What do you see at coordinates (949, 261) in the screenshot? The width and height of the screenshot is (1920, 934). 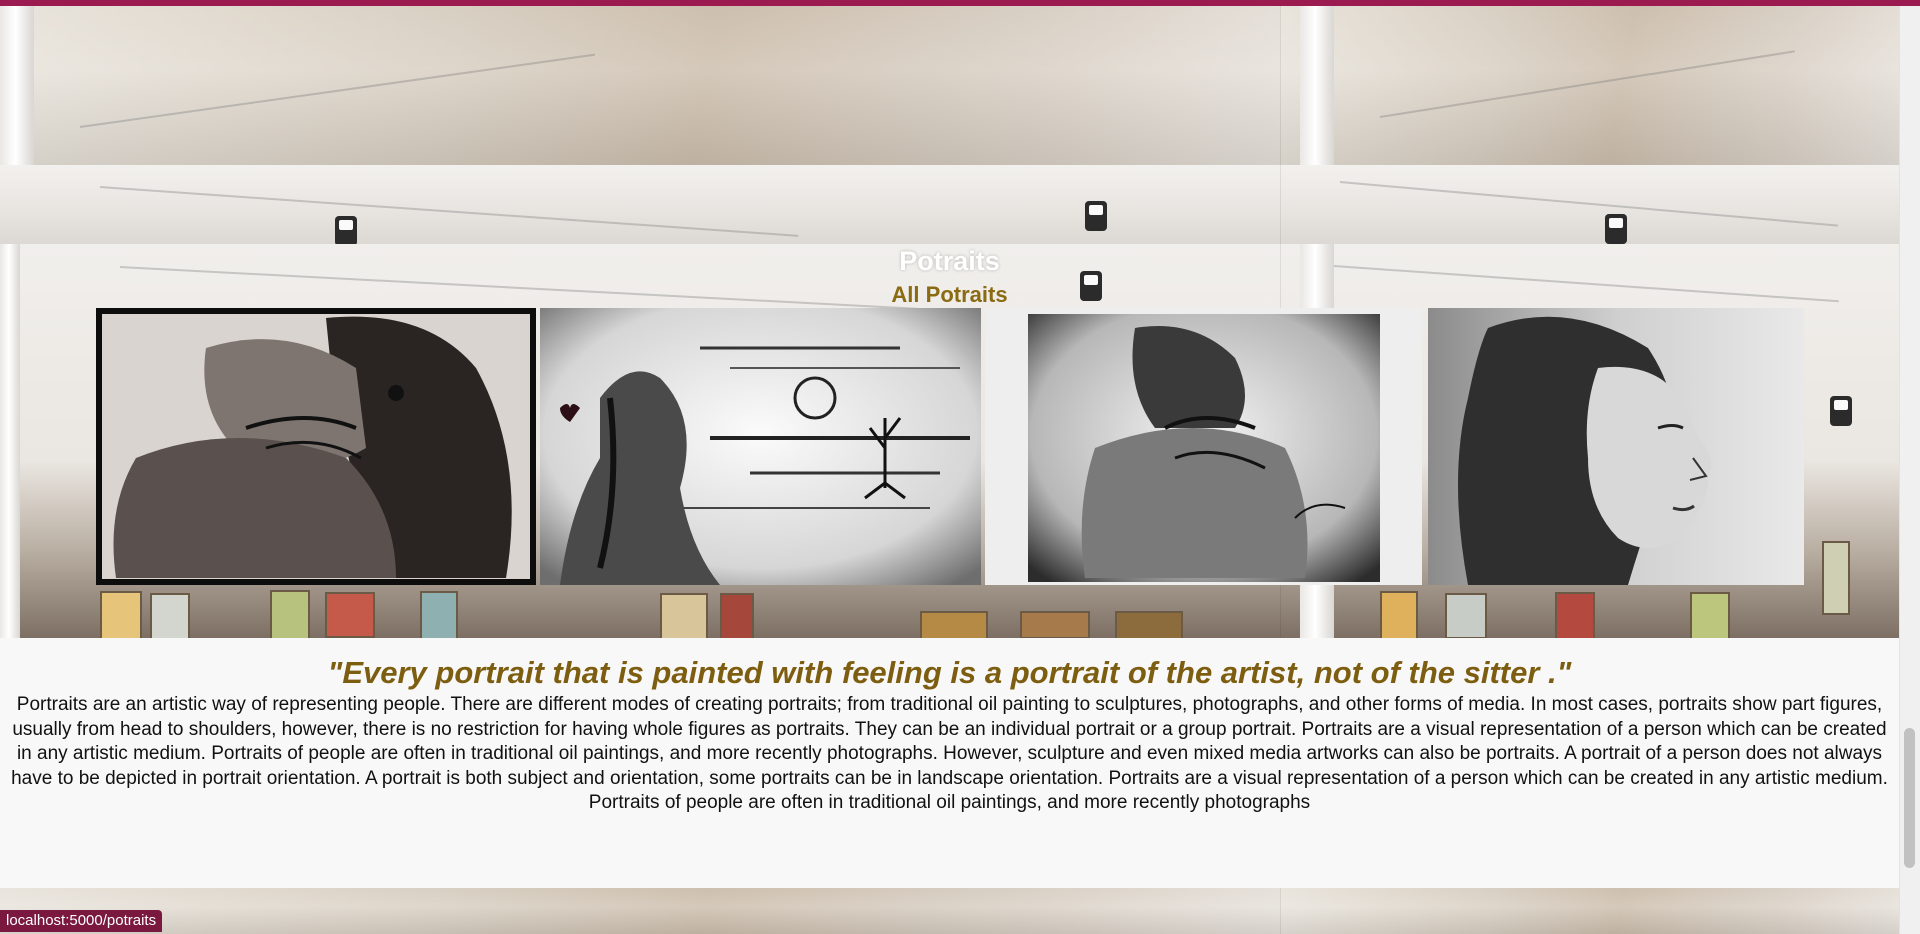 I see `page-title: Potraits` at bounding box center [949, 261].